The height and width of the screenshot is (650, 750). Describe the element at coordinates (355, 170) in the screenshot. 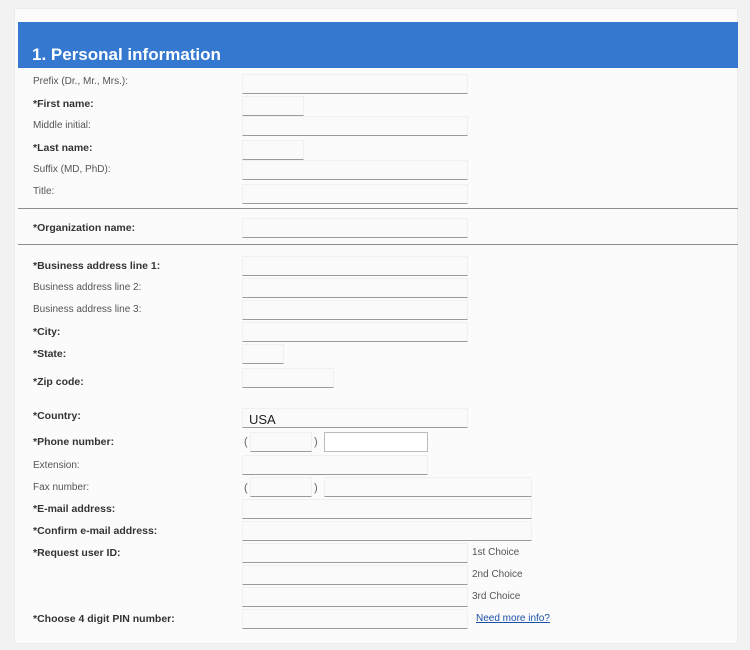

I see `suffix-input` at that location.